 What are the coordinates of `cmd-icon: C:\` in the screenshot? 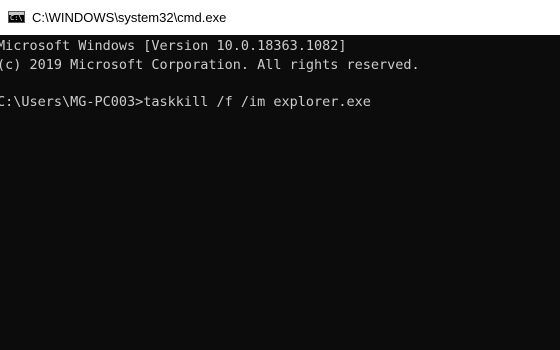 It's located at (16, 17).